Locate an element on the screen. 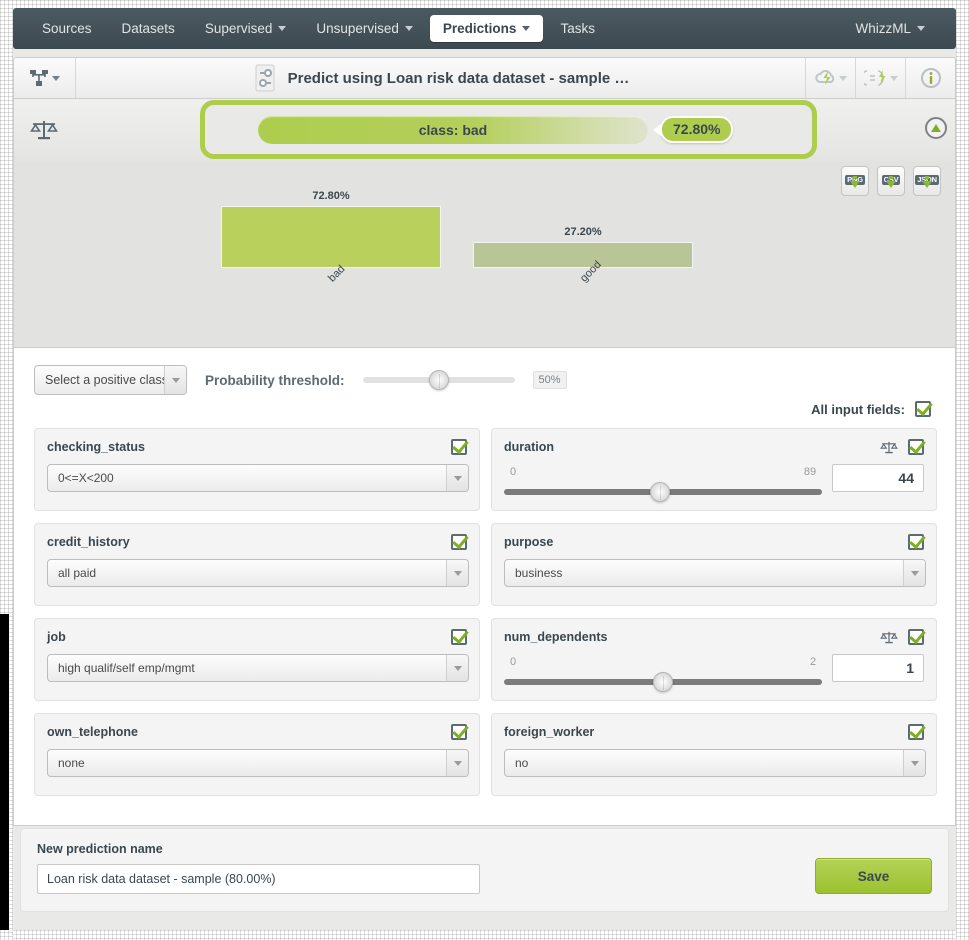  numeric-value-input: 1 is located at coordinates (878, 668).